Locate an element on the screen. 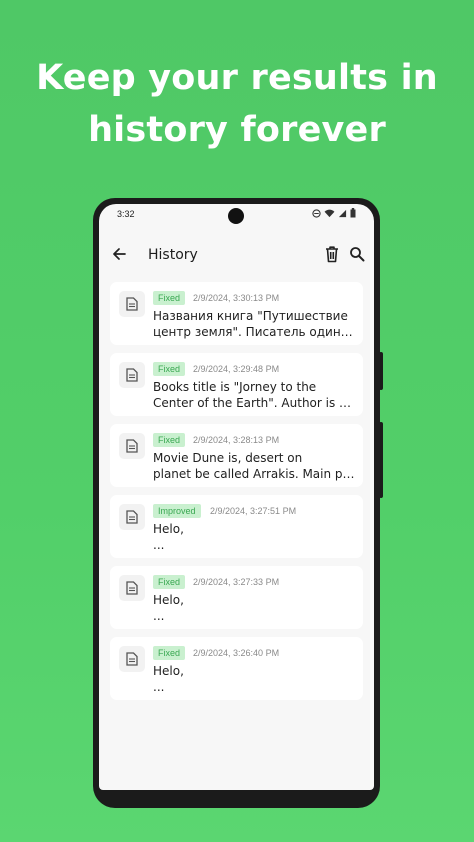 The width and height of the screenshot is (474, 842). app-bar: History is located at coordinates (236, 254).